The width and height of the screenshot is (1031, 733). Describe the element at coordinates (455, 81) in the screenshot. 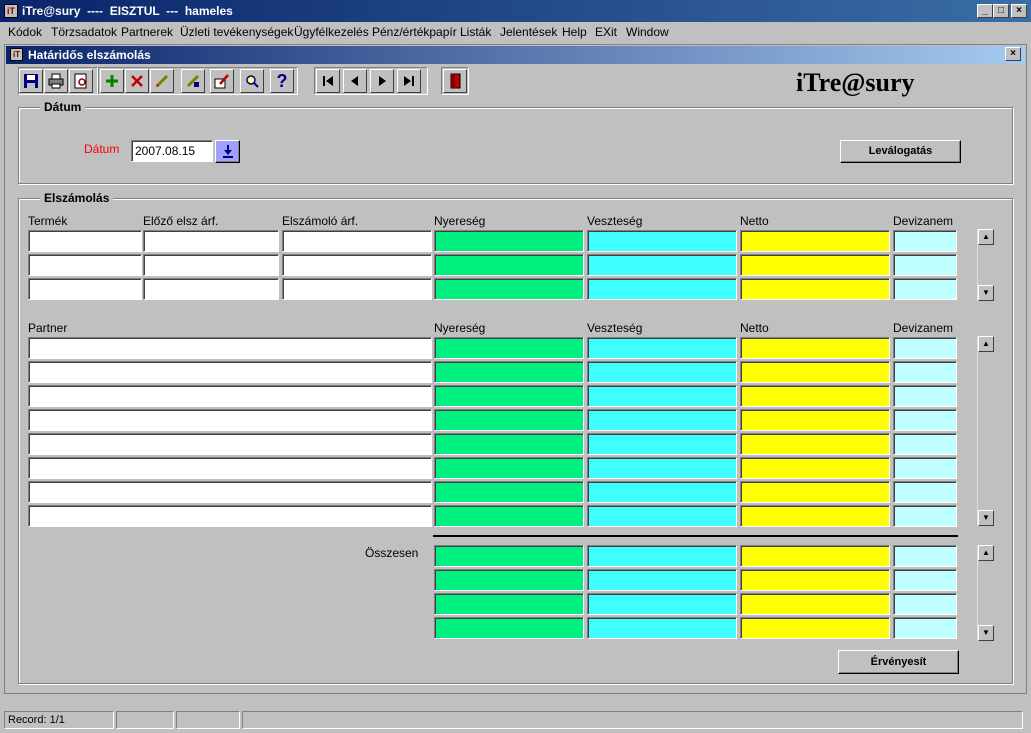

I see `exit-icon` at that location.